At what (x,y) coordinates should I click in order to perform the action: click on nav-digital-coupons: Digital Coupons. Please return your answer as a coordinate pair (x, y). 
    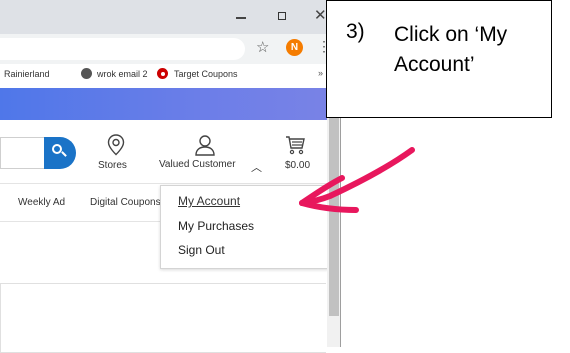
    Looking at the image, I should click on (125, 202).